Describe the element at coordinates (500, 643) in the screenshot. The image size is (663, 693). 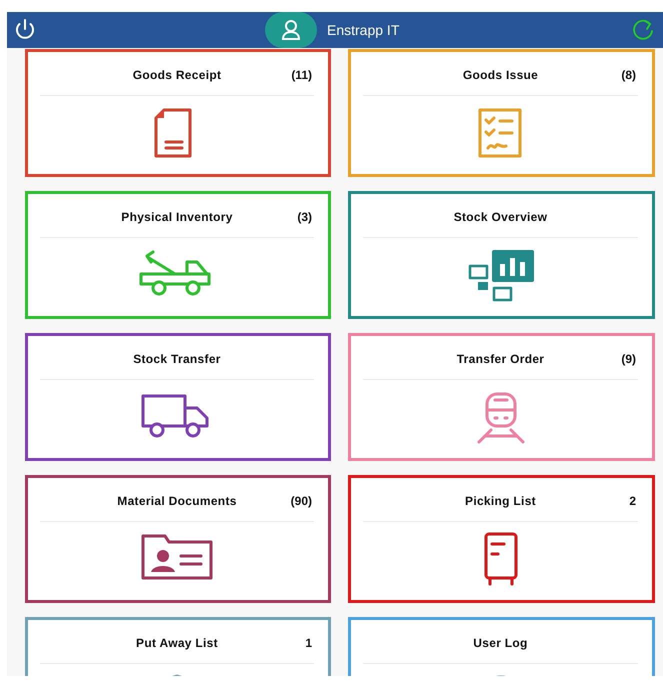
I see `tile-title: User Log` at that location.